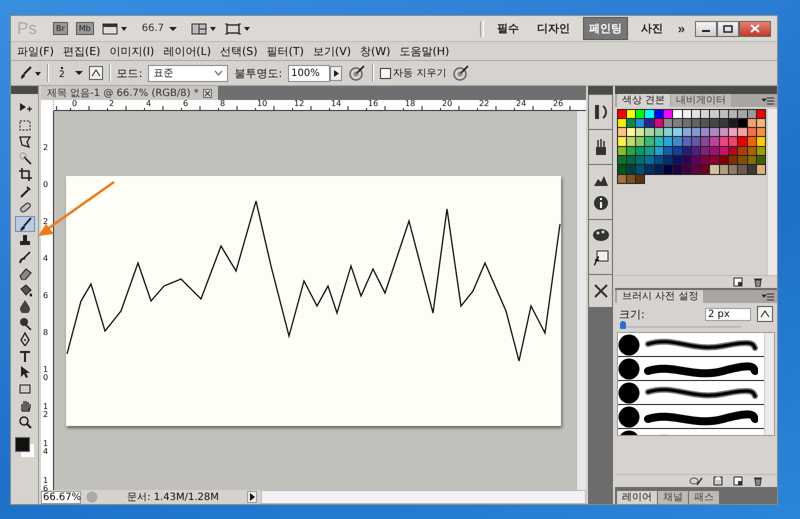  Describe the element at coordinates (643, 100) in the screenshot. I see `panel-tab: 색상 견본` at that location.